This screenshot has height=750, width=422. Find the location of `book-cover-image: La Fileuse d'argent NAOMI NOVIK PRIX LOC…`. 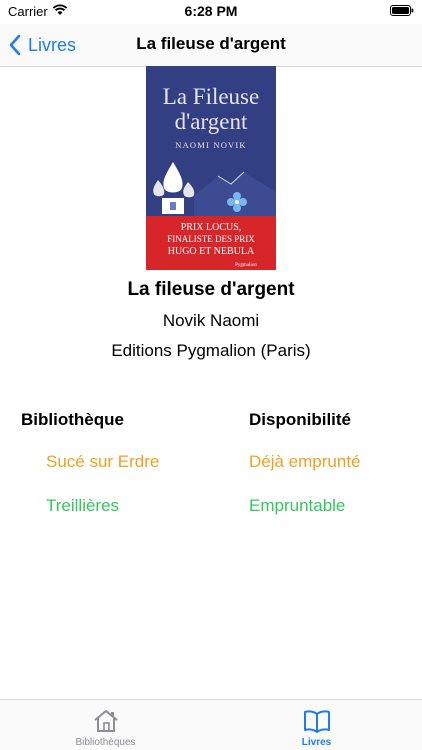

book-cover-image: La Fileuse d'argent NAOMI NOVIK PRIX LOC… is located at coordinates (211, 168).